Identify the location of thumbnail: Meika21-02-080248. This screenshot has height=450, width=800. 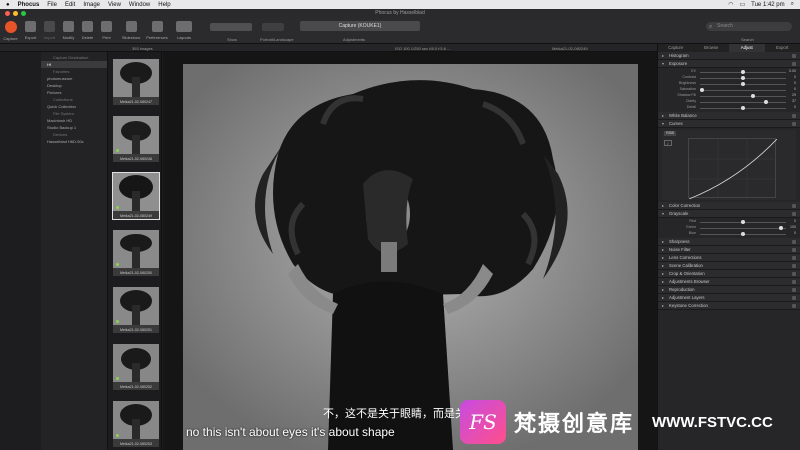
(136, 139).